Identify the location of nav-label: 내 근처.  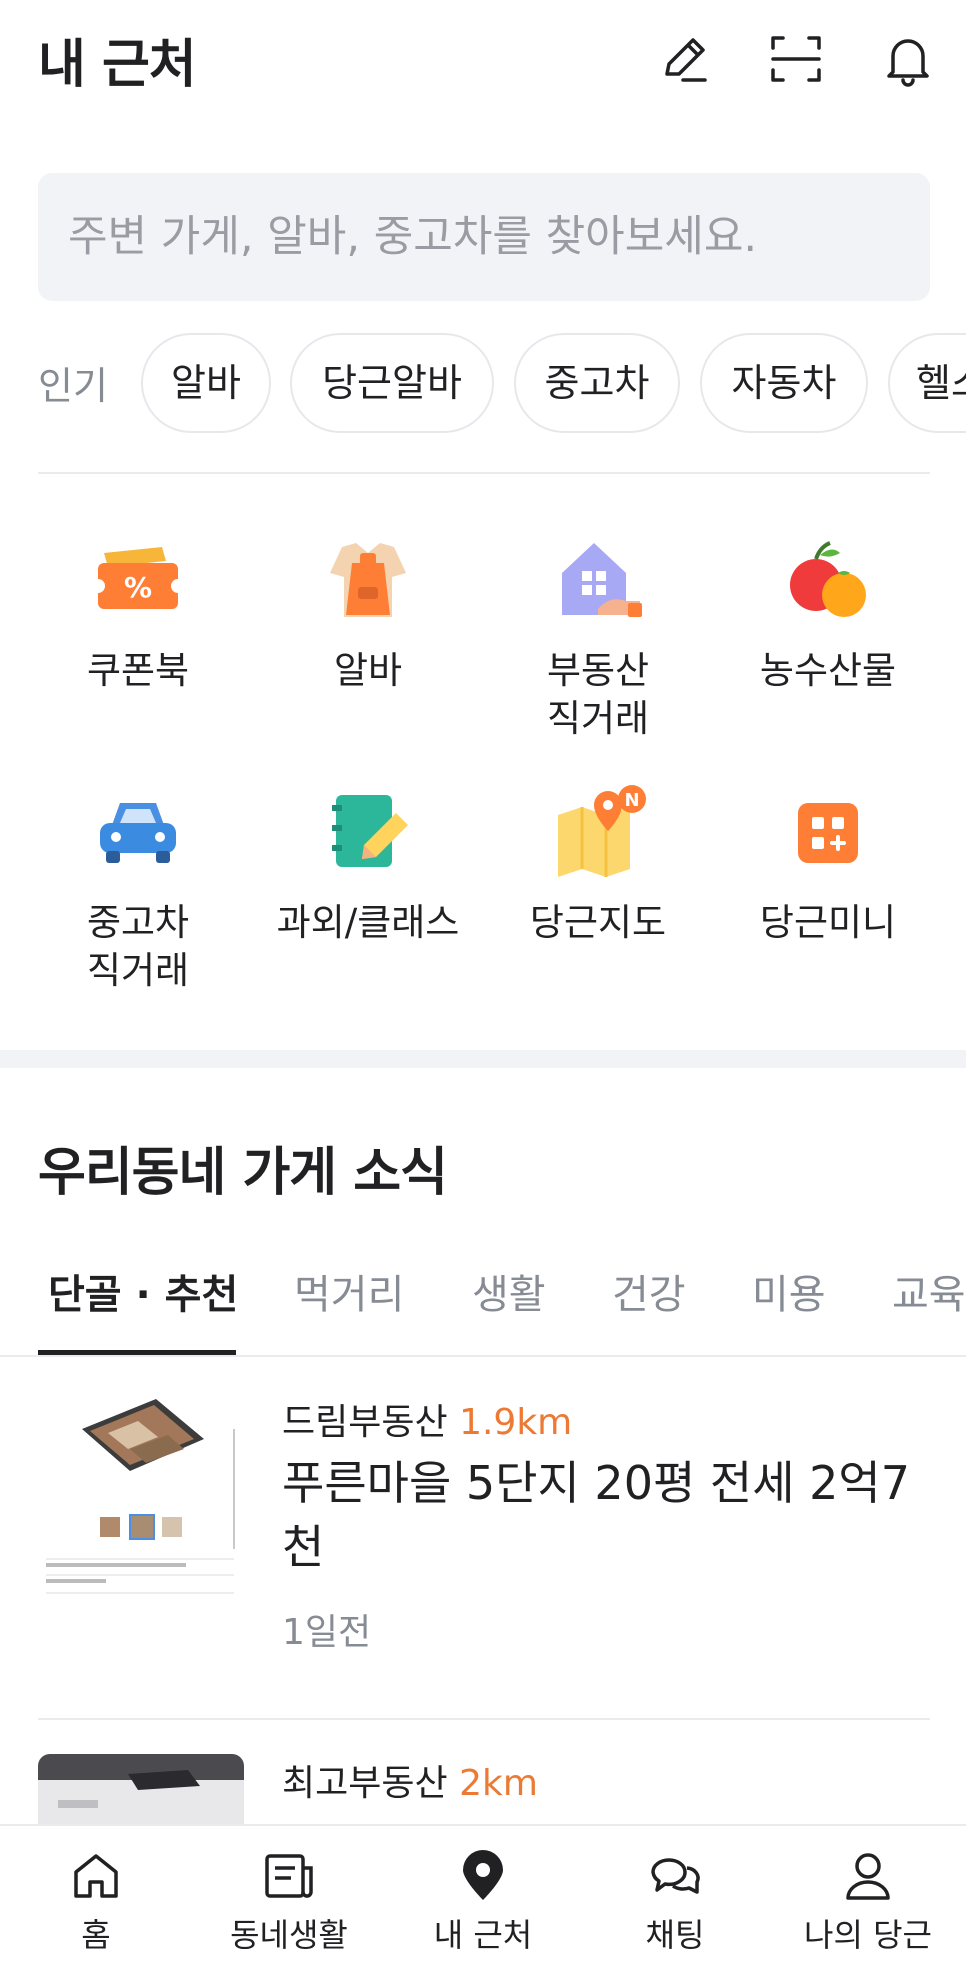
(483, 1935).